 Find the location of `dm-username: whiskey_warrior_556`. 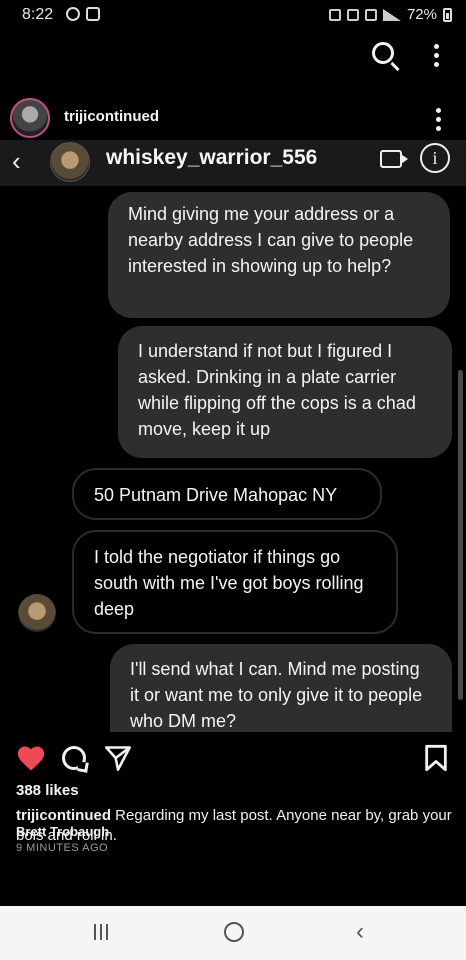

dm-username: whiskey_warrior_556 is located at coordinates (212, 157).